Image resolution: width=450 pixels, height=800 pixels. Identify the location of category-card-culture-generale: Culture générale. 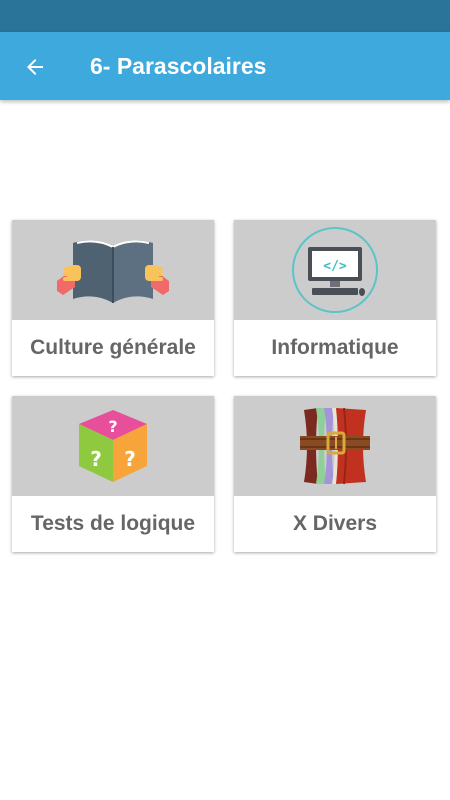
(113, 298).